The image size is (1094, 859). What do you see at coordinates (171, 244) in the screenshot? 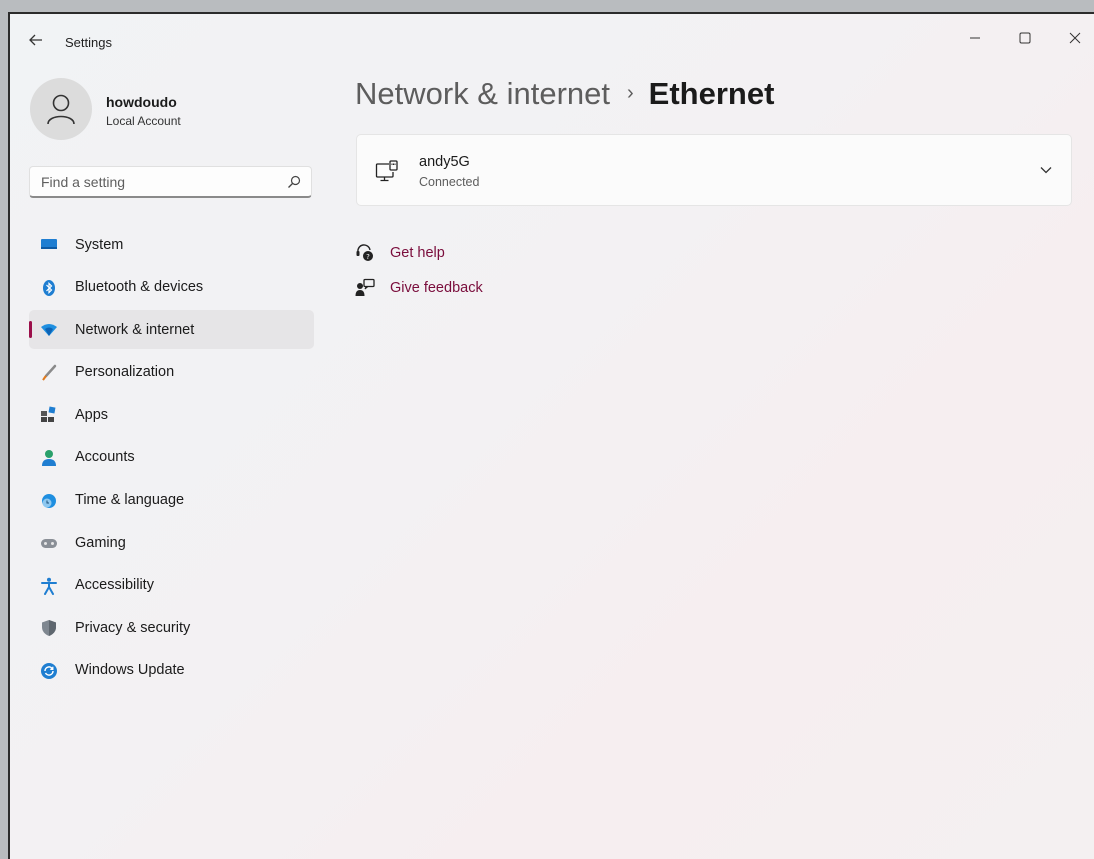
I see `sidebar-item-system: System` at bounding box center [171, 244].